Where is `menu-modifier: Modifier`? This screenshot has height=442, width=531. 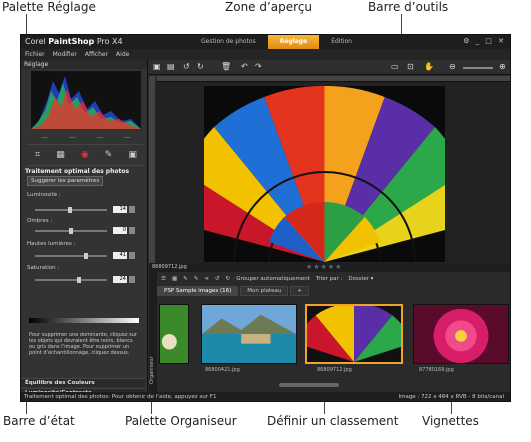 menu-modifier: Modifier is located at coordinates (65, 54).